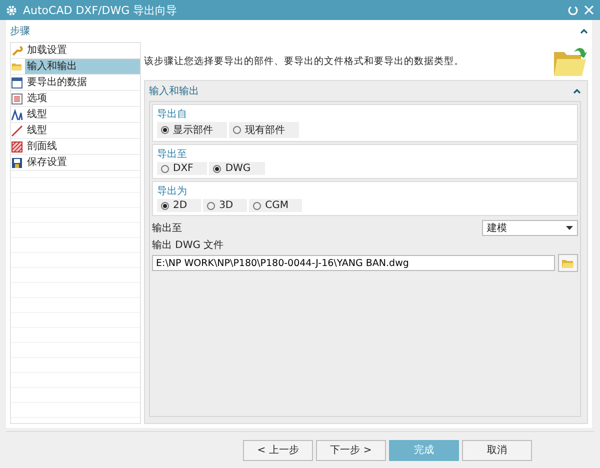 Image resolution: width=600 pixels, height=468 pixels. Describe the element at coordinates (351, 450) in the screenshot. I see `dialog-button: 下一步 >` at that location.